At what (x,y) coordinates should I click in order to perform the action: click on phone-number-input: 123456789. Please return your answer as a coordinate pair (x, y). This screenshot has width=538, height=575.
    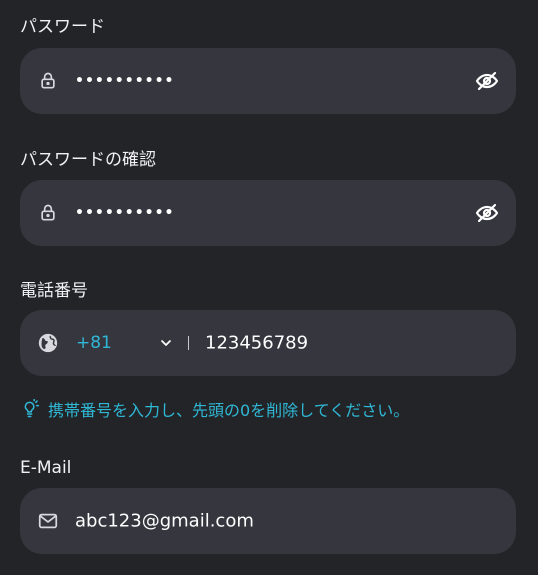
    Looking at the image, I should click on (345, 343).